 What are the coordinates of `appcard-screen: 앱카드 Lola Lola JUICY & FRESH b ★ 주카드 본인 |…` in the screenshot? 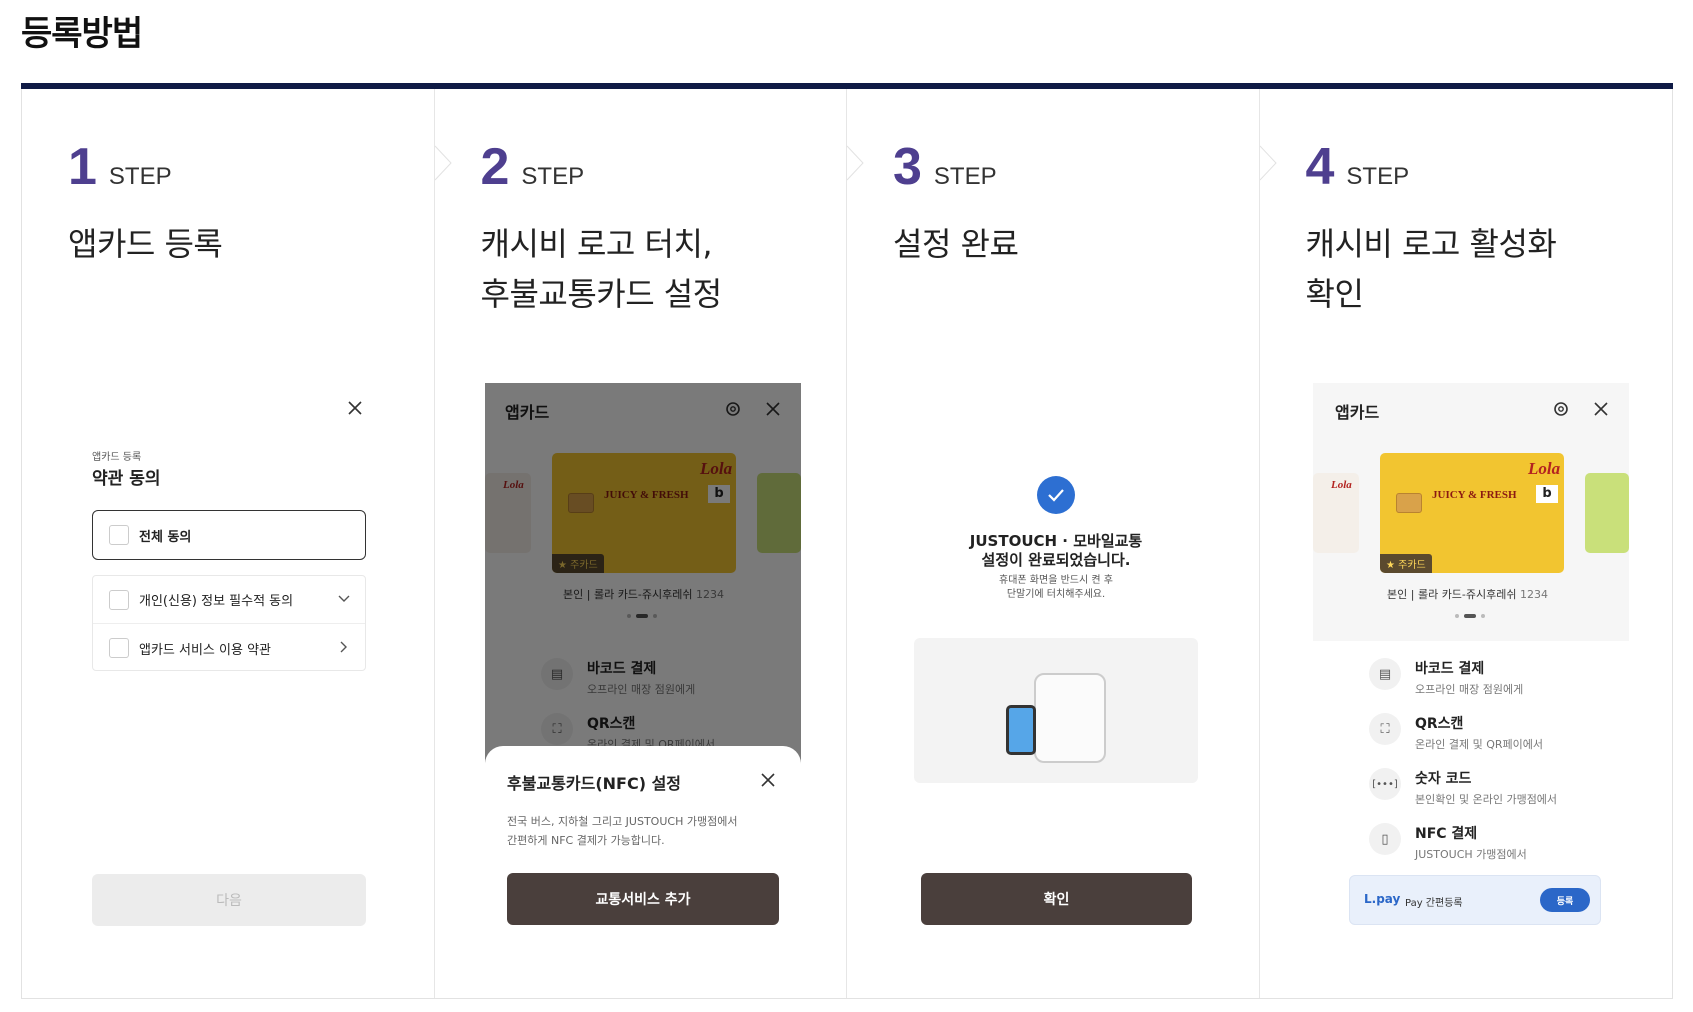 It's located at (1471, 512).